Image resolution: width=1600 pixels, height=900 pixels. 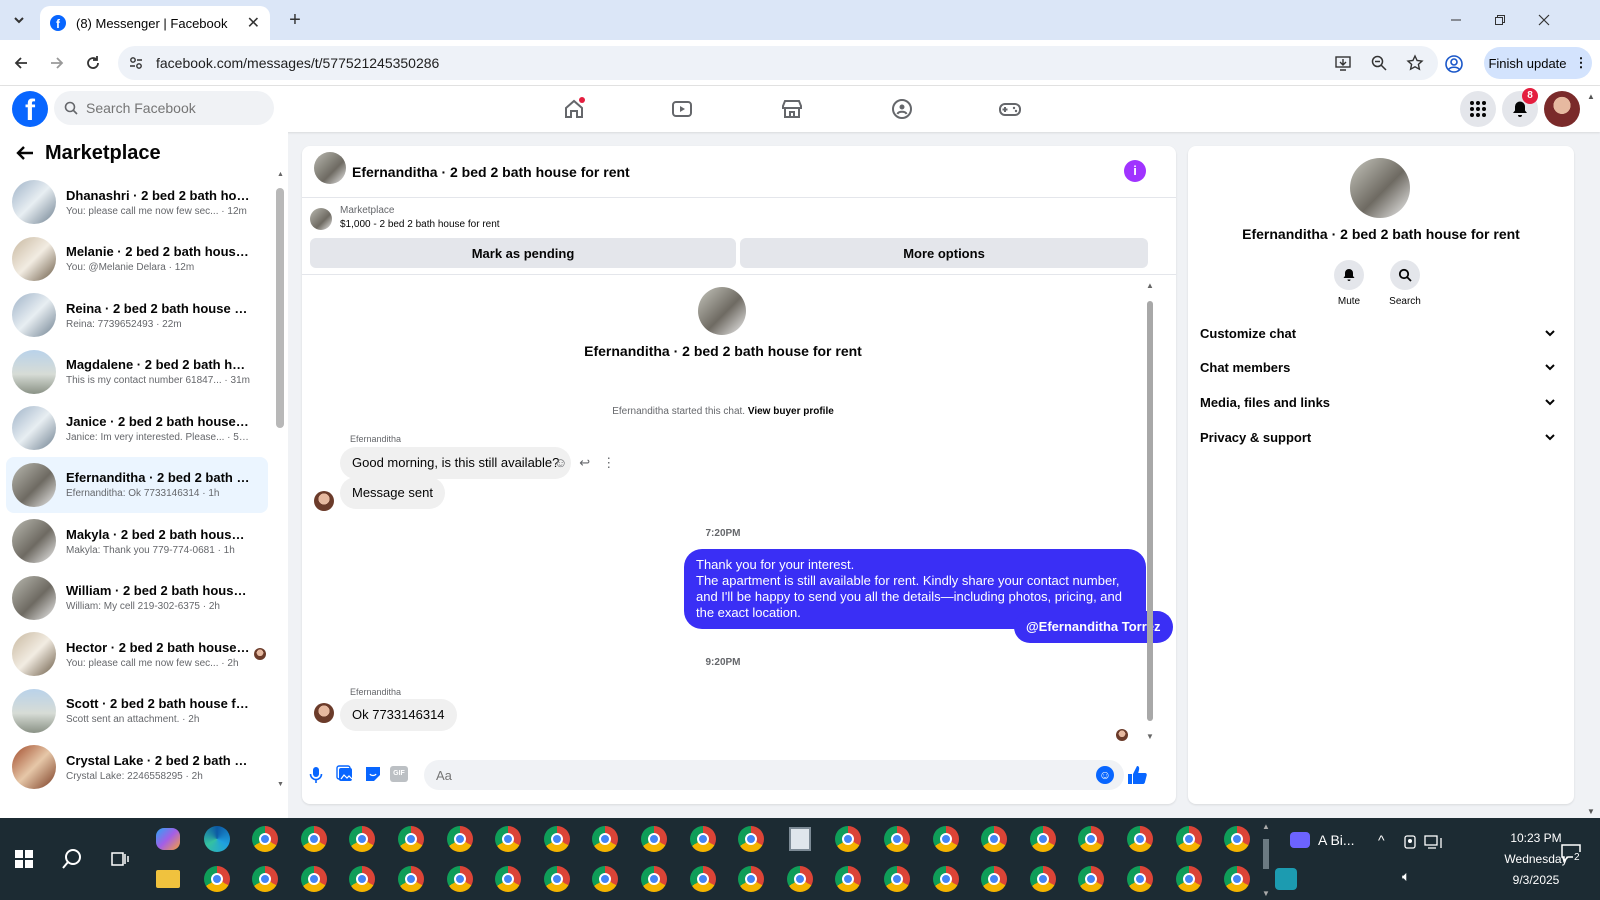 What do you see at coordinates (584, 463) in the screenshot?
I see `reply-icon: ↩` at bounding box center [584, 463].